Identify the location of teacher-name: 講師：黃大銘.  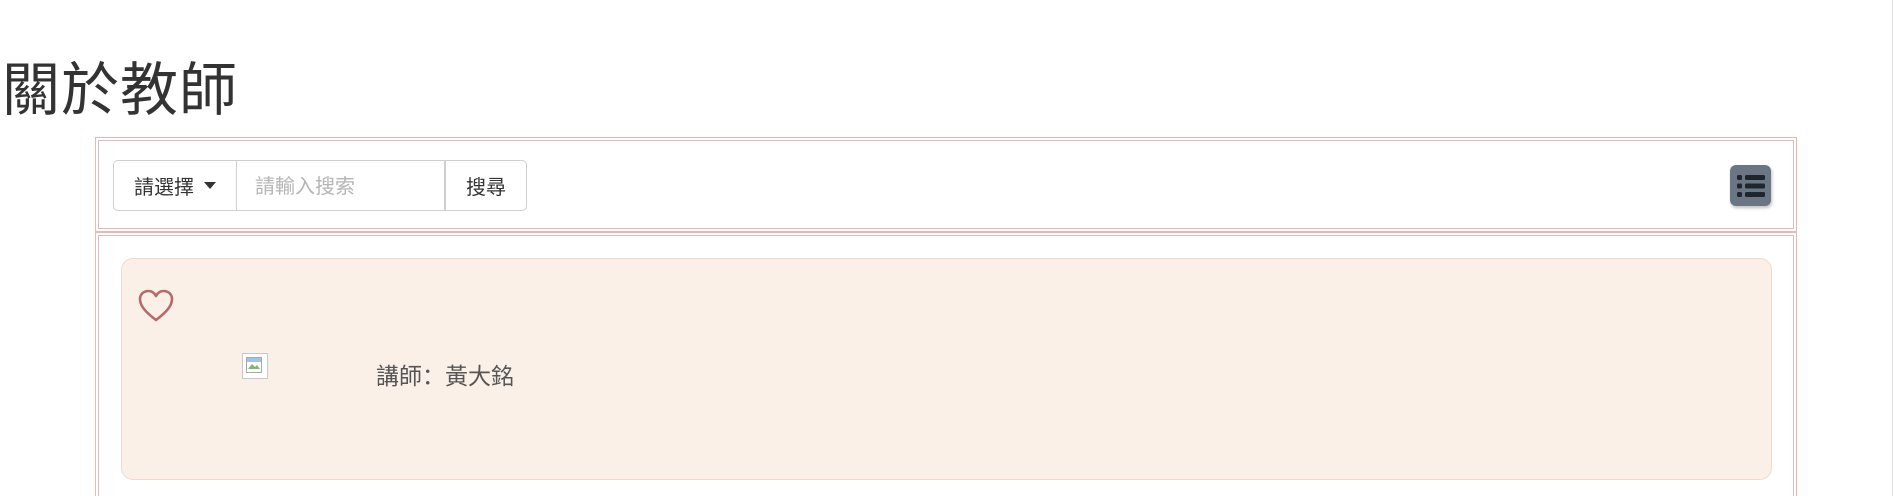
(445, 377).